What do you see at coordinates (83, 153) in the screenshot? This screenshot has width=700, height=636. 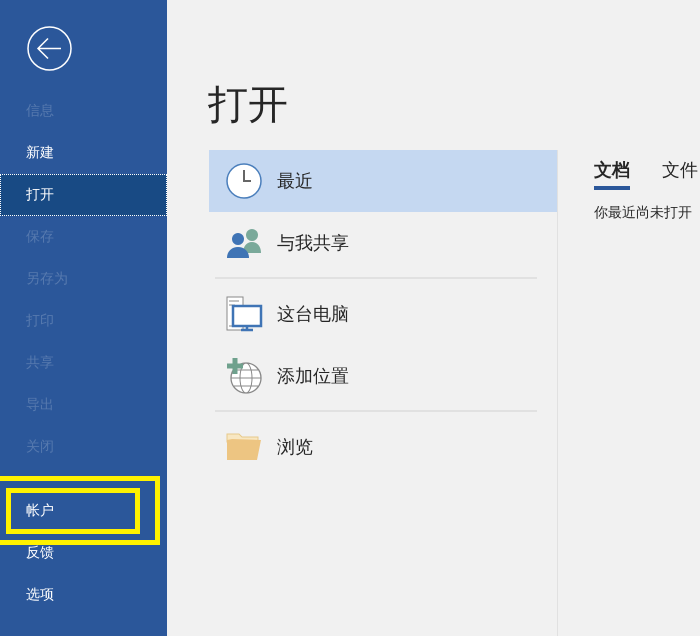 I see `sidebar-item: 新建` at bounding box center [83, 153].